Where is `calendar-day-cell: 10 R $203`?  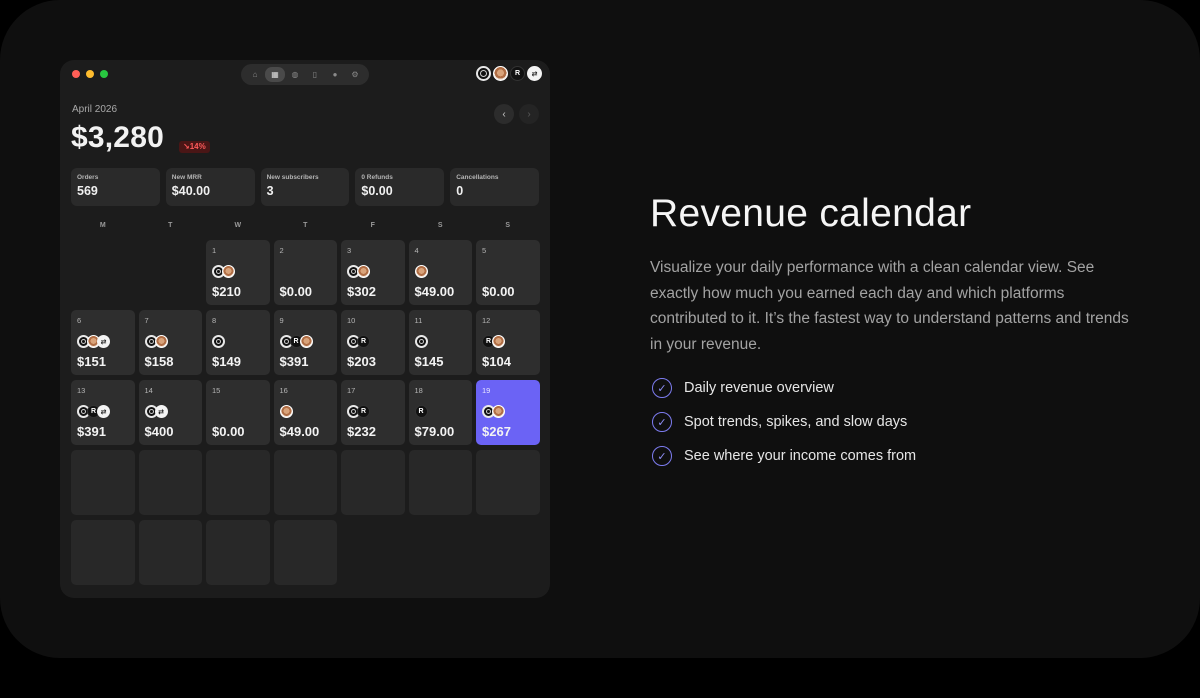 calendar-day-cell: 10 R $203 is located at coordinates (373, 342).